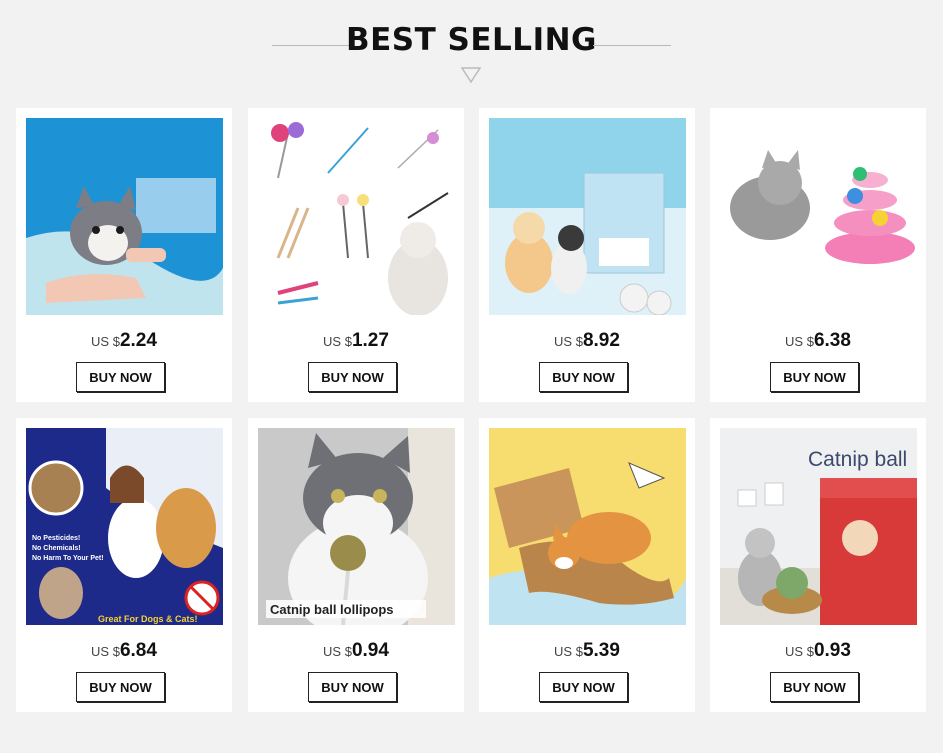  Describe the element at coordinates (356, 526) in the screenshot. I see `product-image: Catnip ball lollipops` at that location.